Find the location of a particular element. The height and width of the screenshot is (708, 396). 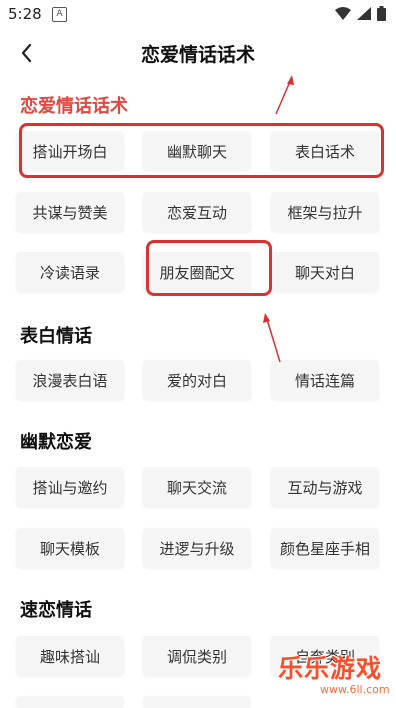

watermark-url: www.6ll.com is located at coordinates (355, 689).